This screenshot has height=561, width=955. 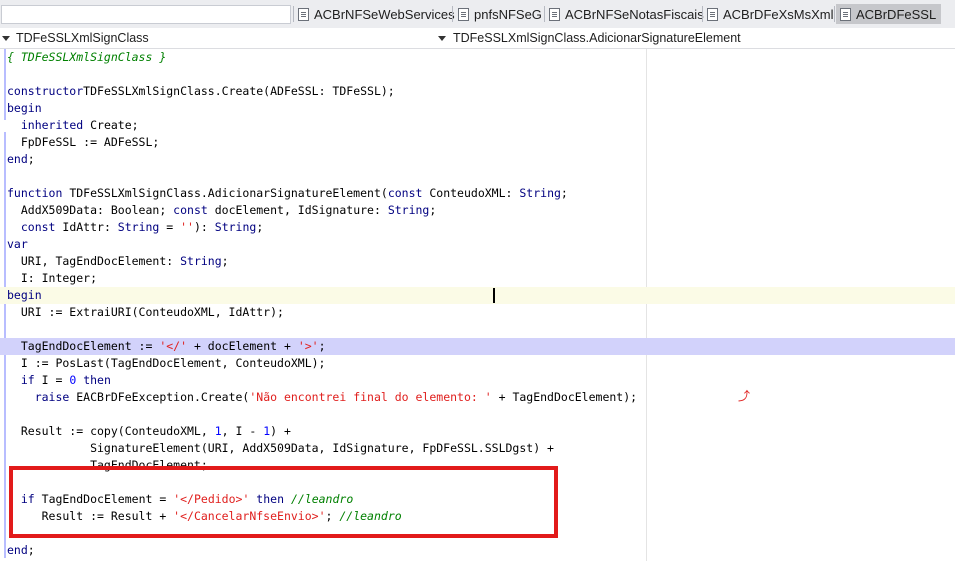 I want to click on code-line: var, so click(x=477, y=244).